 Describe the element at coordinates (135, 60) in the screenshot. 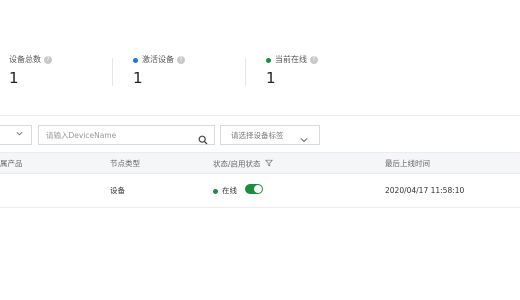

I see `active-dot-icon` at that location.